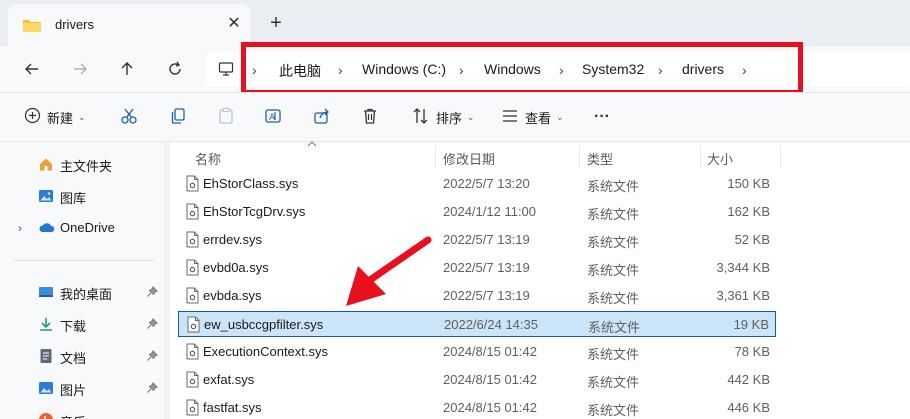 The height and width of the screenshot is (419, 910). What do you see at coordinates (226, 70) in the screenshot?
I see `computer-icon` at bounding box center [226, 70].